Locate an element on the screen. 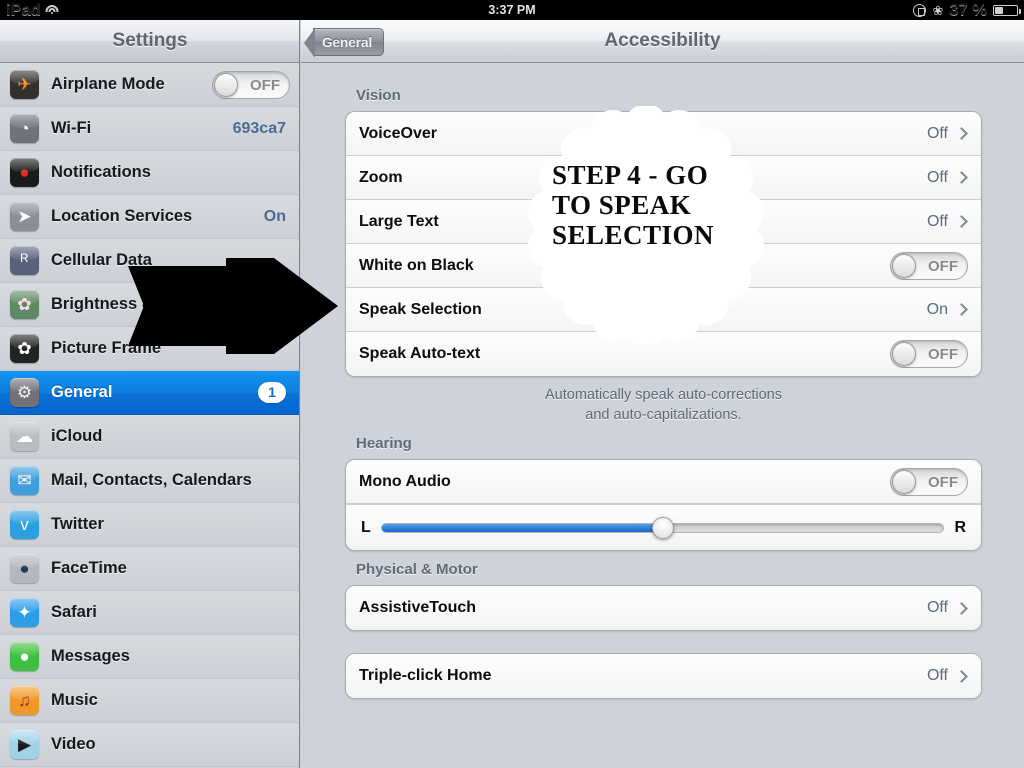 This screenshot has height=768, width=1024. sidebar-item-label: General is located at coordinates (82, 392).